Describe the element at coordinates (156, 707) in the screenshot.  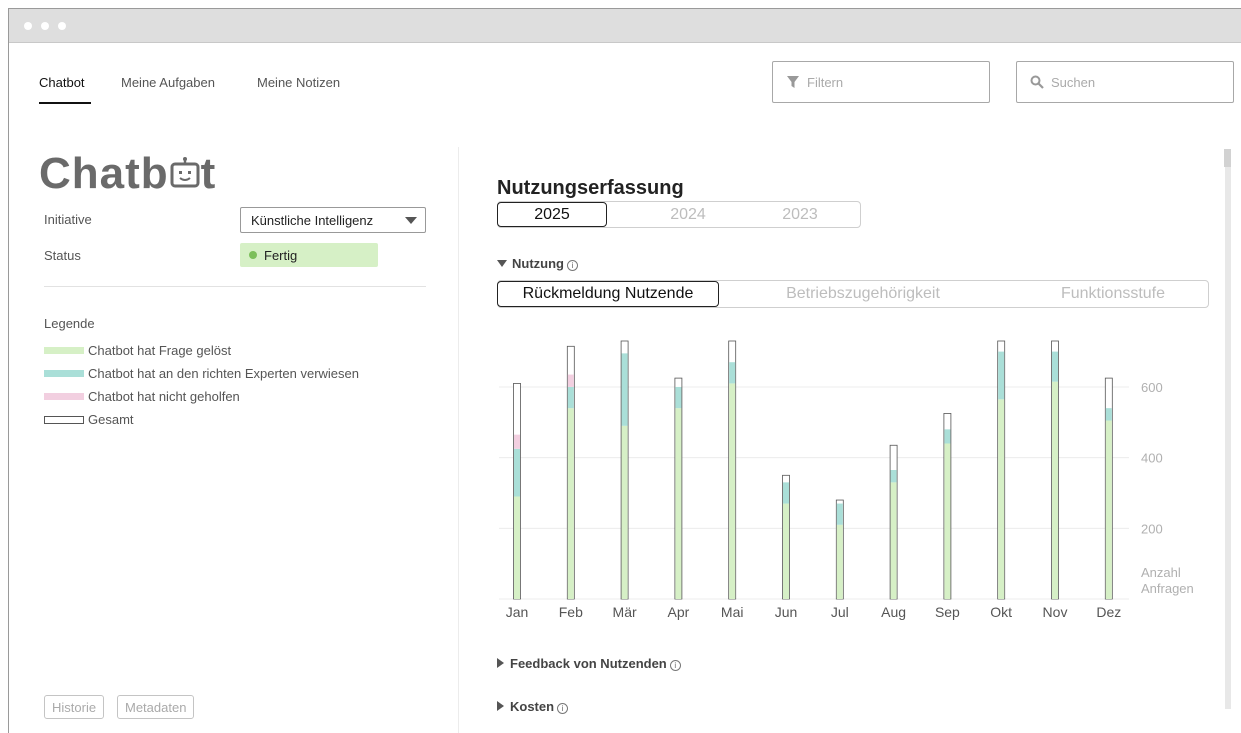
I see `metadata-button: Metadaten` at that location.